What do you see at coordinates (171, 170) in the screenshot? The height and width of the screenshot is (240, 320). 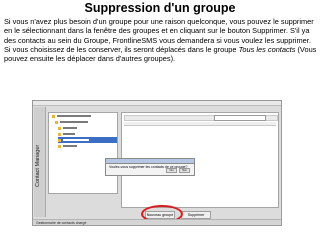 I see `dialog-yes-button: Oui` at bounding box center [171, 170].